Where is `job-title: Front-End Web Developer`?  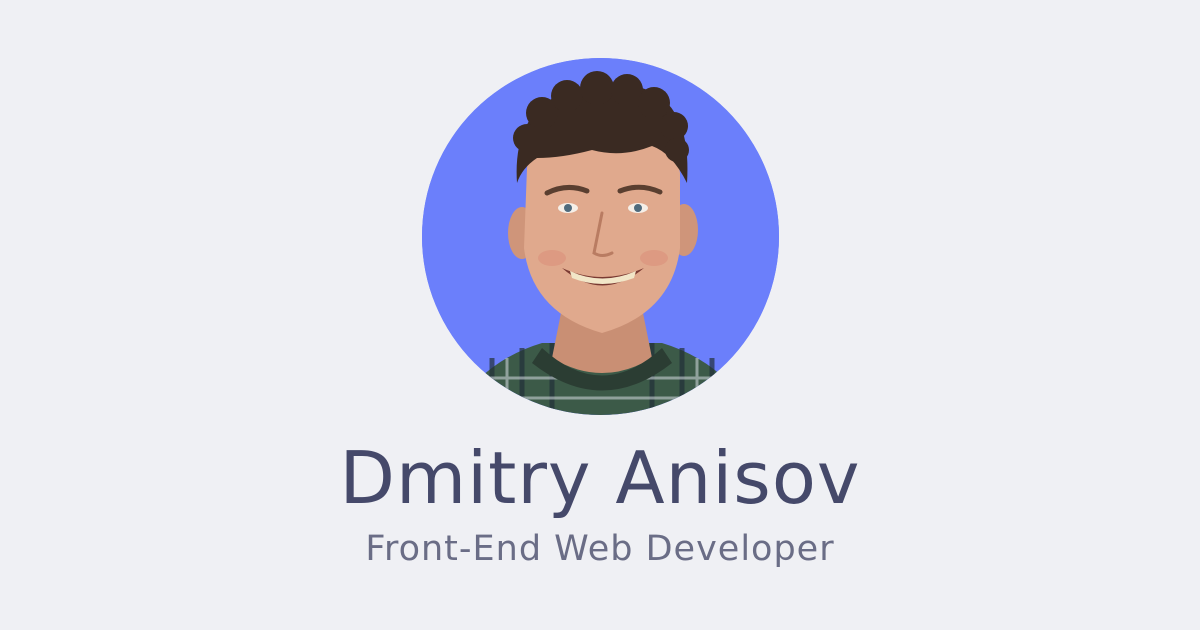 job-title: Front-End Web Developer is located at coordinates (600, 549).